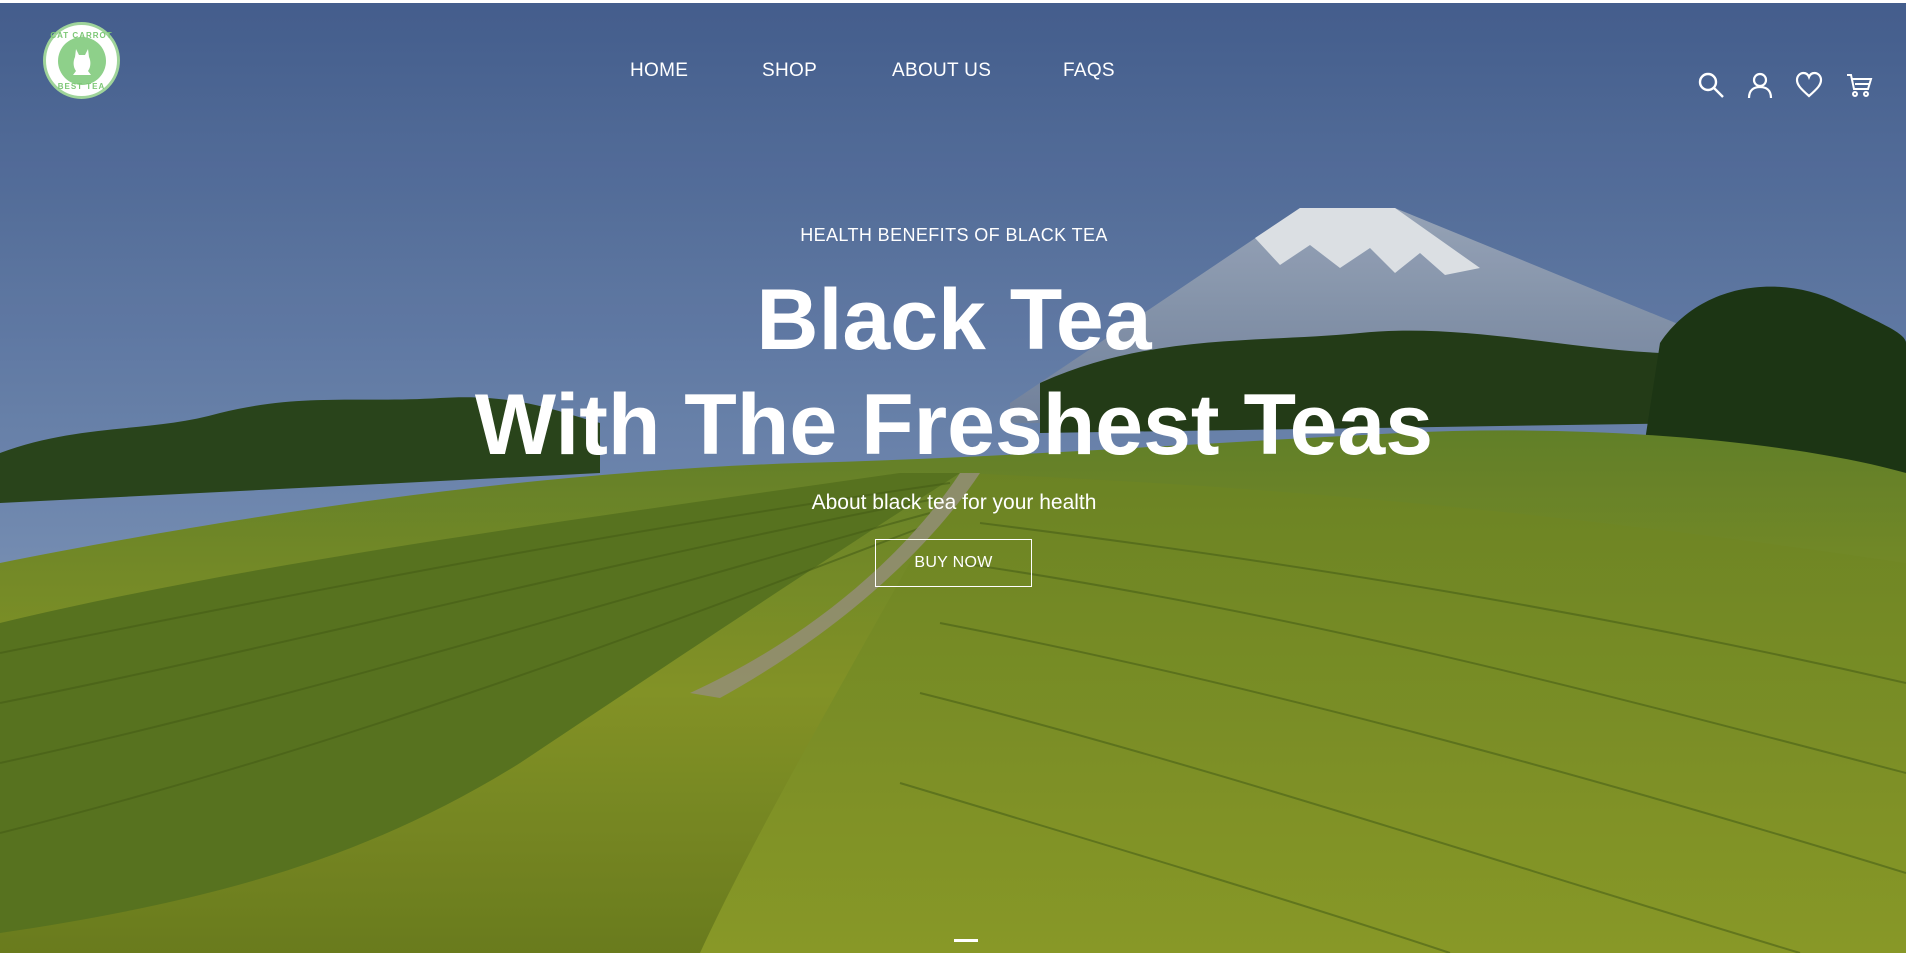  Describe the element at coordinates (1859, 85) in the screenshot. I see `cart-icon` at that location.